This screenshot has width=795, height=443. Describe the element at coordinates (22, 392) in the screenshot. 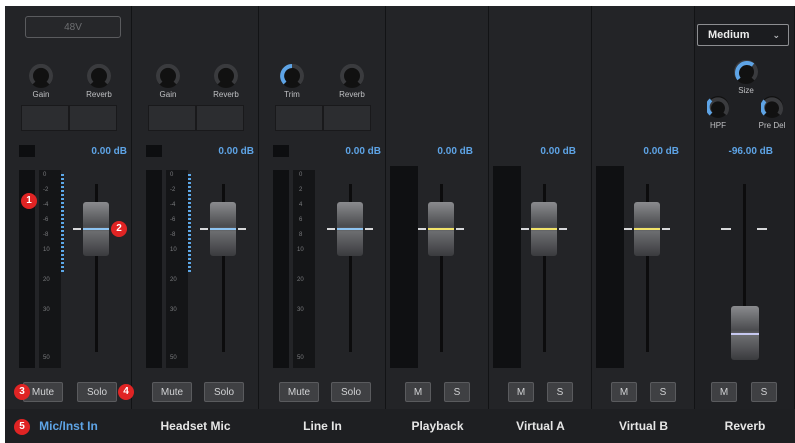

I see `callout-badge-3: 3` at that location.